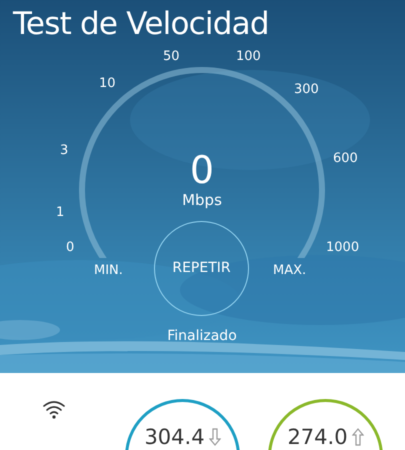  Describe the element at coordinates (317, 437) in the screenshot. I see `result-value: 274.0` at that location.